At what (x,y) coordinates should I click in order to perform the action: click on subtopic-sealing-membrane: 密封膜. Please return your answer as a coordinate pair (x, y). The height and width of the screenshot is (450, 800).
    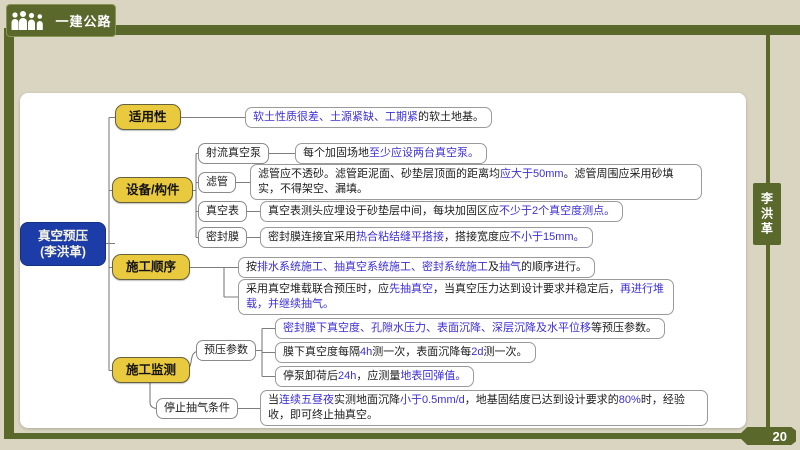
    Looking at the image, I should click on (222, 237).